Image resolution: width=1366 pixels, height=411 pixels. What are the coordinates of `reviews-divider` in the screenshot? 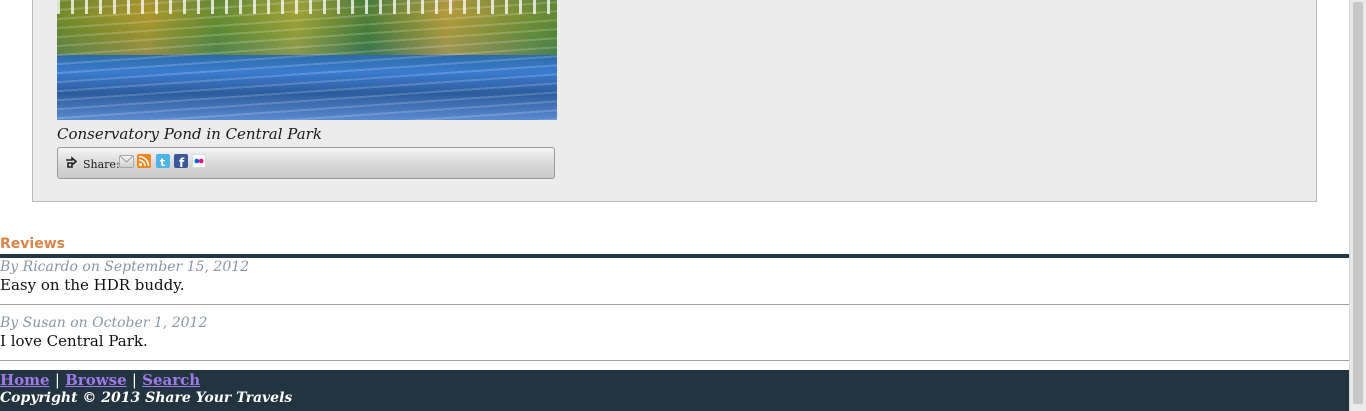 It's located at (674, 256).